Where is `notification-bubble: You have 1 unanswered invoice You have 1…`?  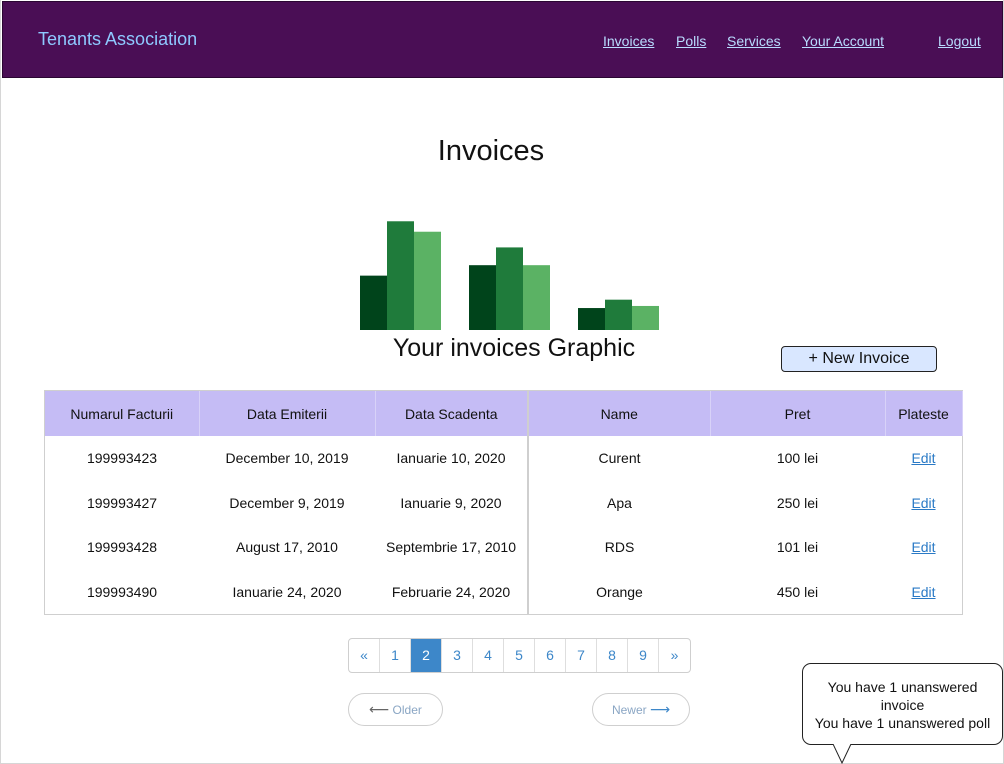 notification-bubble: You have 1 unanswered invoice You have 1… is located at coordinates (902, 704).